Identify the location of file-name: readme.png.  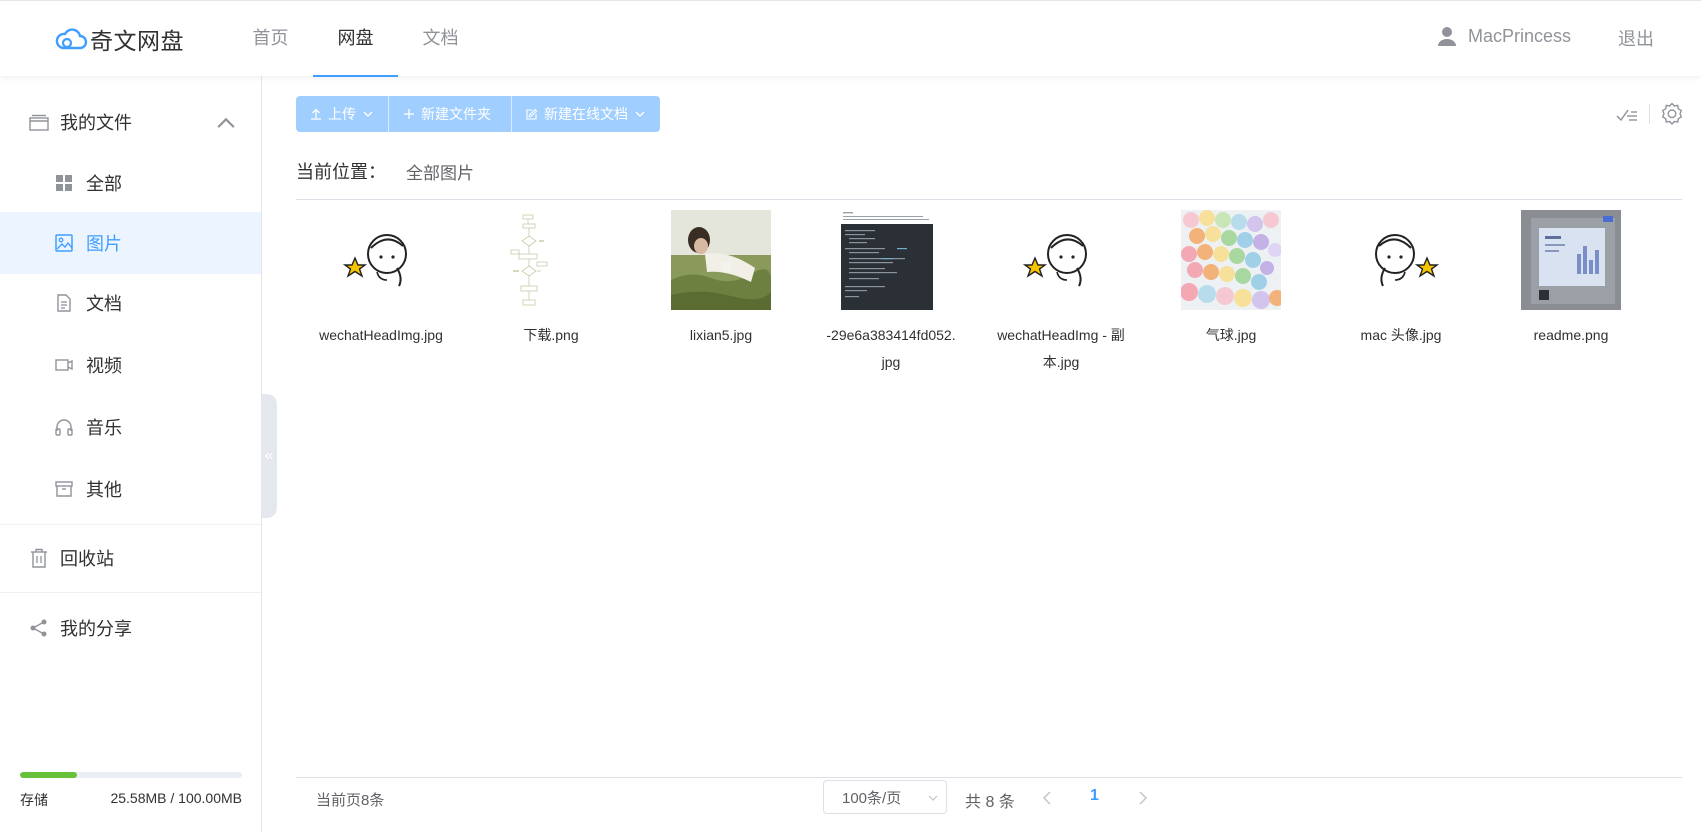
(1571, 335).